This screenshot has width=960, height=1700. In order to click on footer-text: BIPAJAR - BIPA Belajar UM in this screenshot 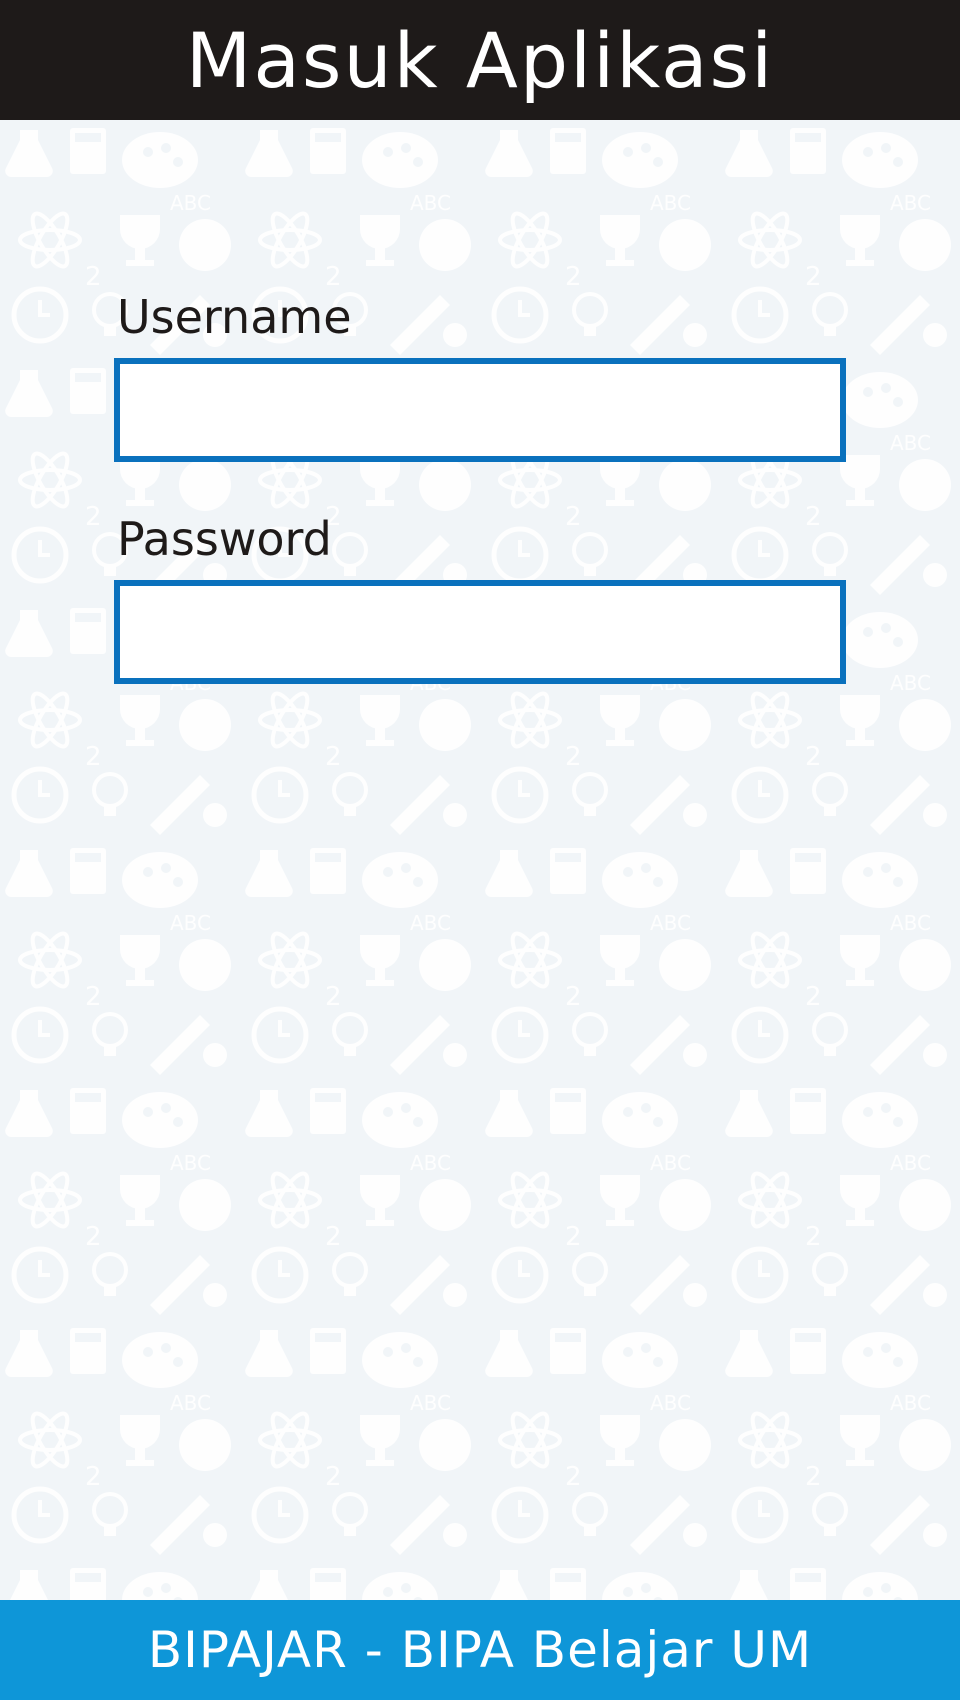, I will do `click(480, 1650)`.